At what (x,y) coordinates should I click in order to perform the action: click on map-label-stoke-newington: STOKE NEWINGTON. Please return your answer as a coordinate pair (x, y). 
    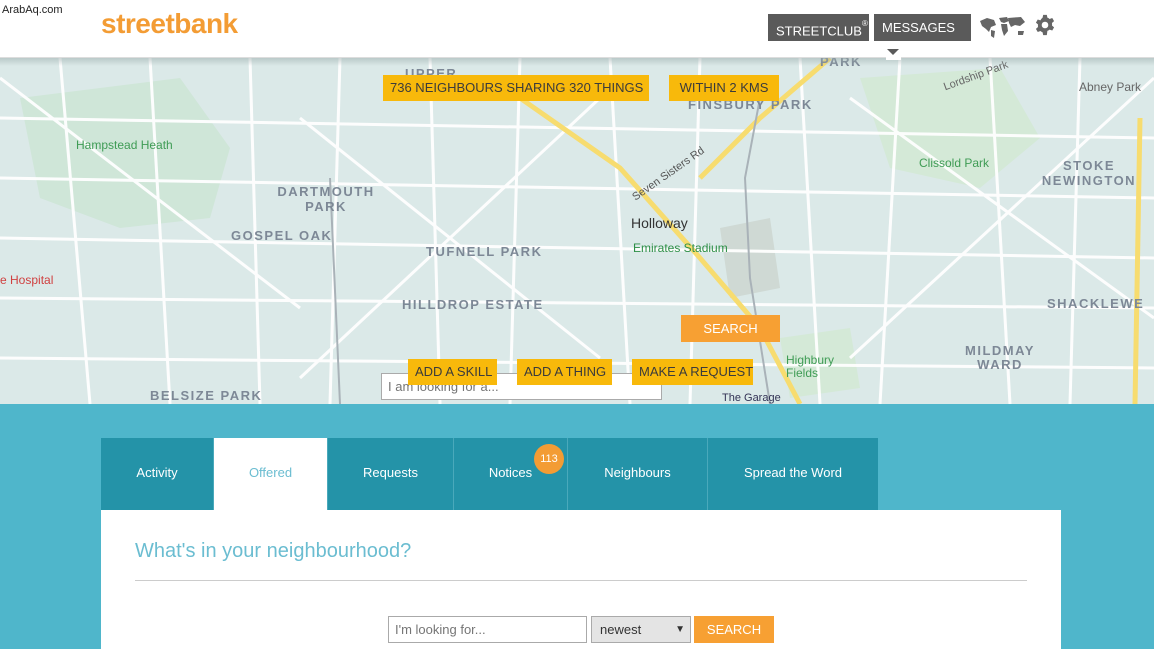
    Looking at the image, I should click on (1089, 173).